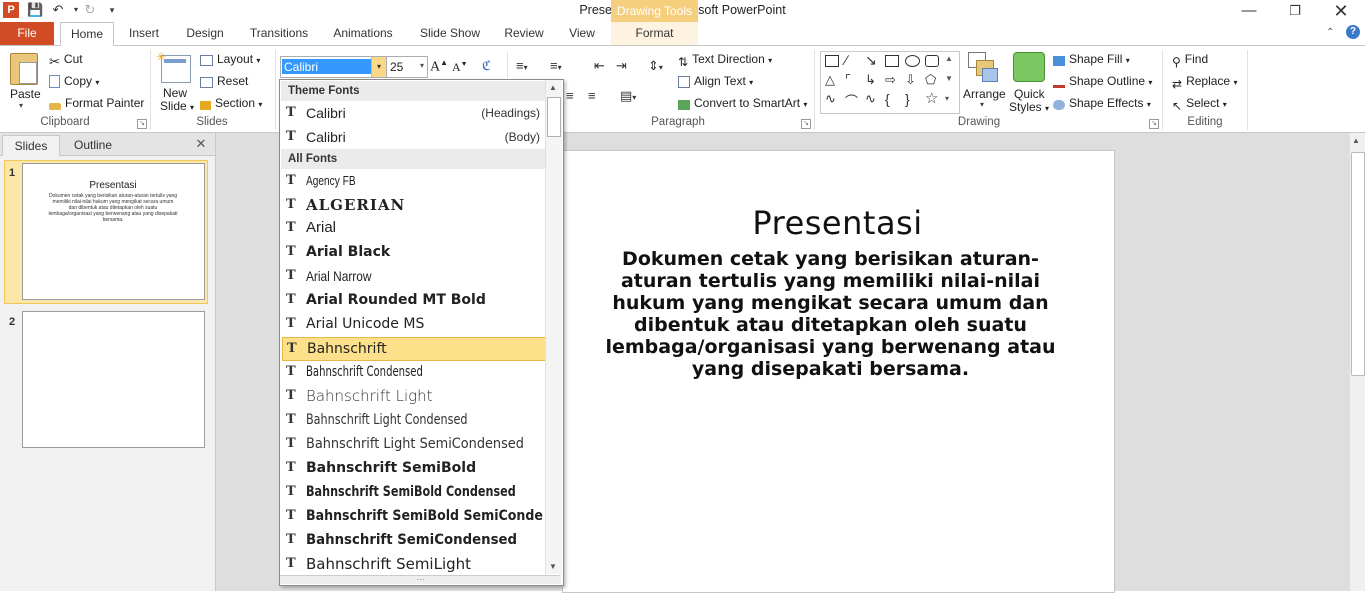  What do you see at coordinates (96, 103) in the screenshot?
I see `format-painter-button: Format Painter` at bounding box center [96, 103].